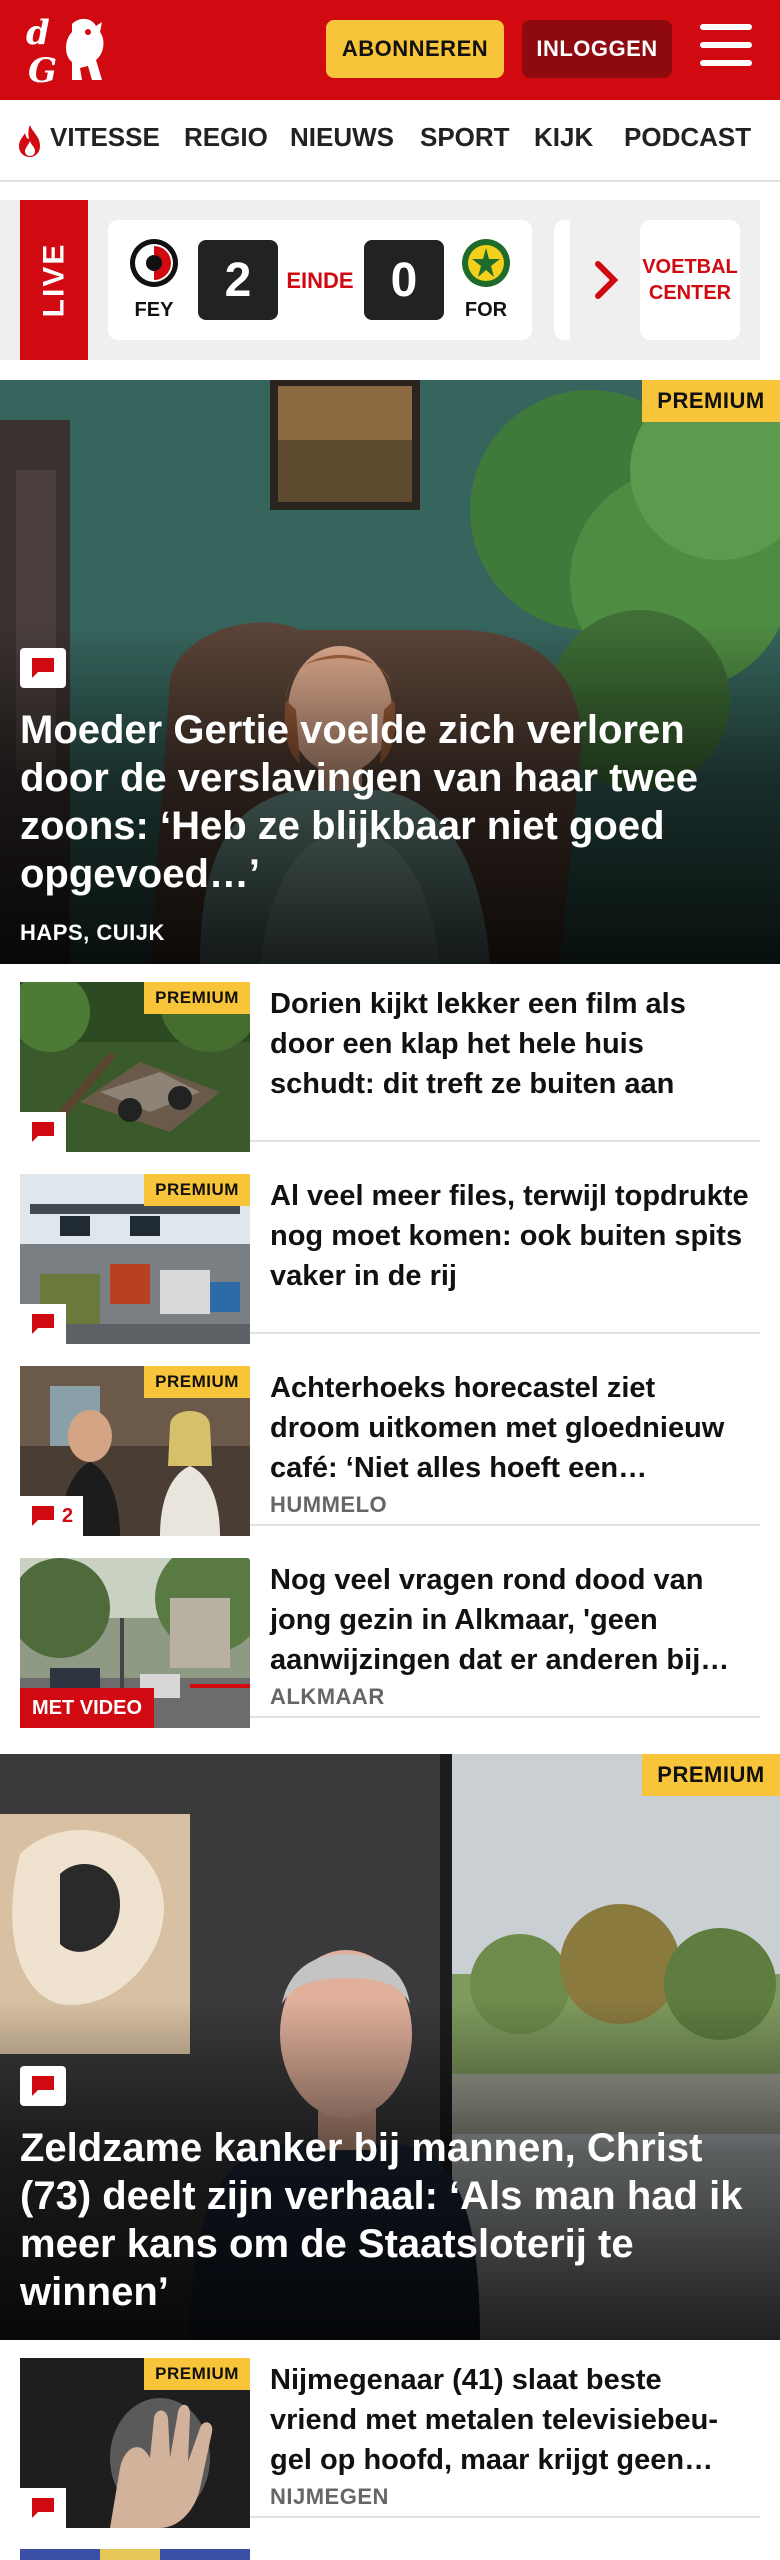 Image resolution: width=780 pixels, height=2560 pixels. Describe the element at coordinates (465, 137) in the screenshot. I see `nav-item-sport: SPORT` at that location.